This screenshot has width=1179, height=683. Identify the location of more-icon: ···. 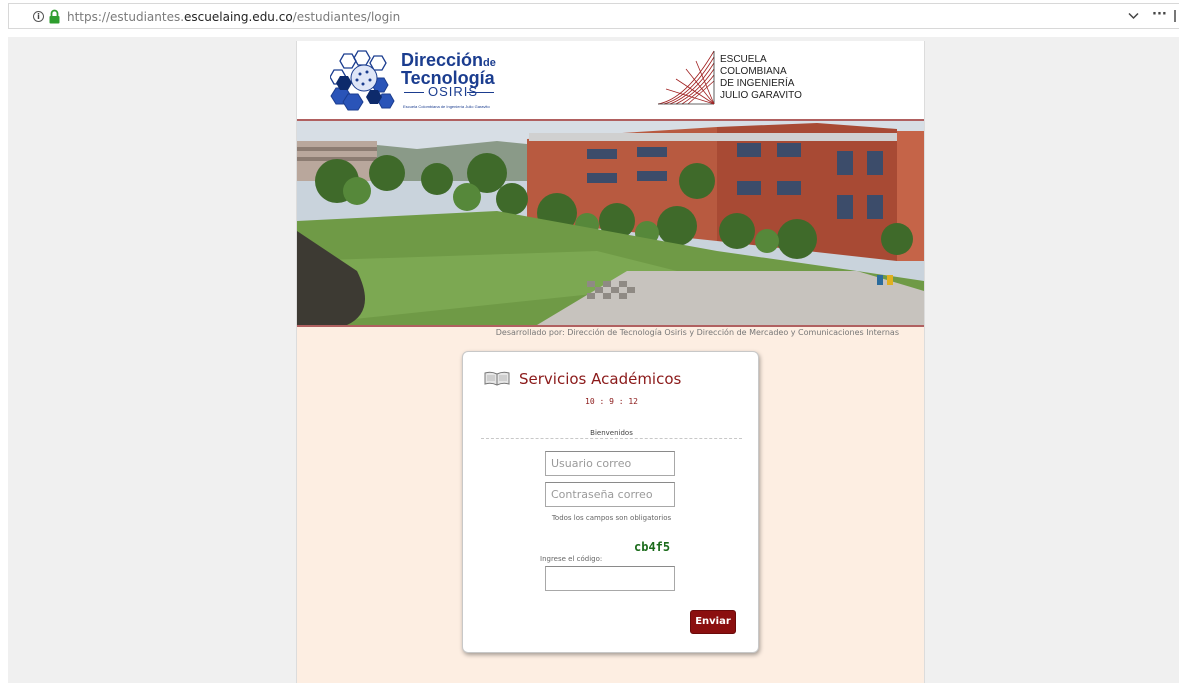
(1159, 15).